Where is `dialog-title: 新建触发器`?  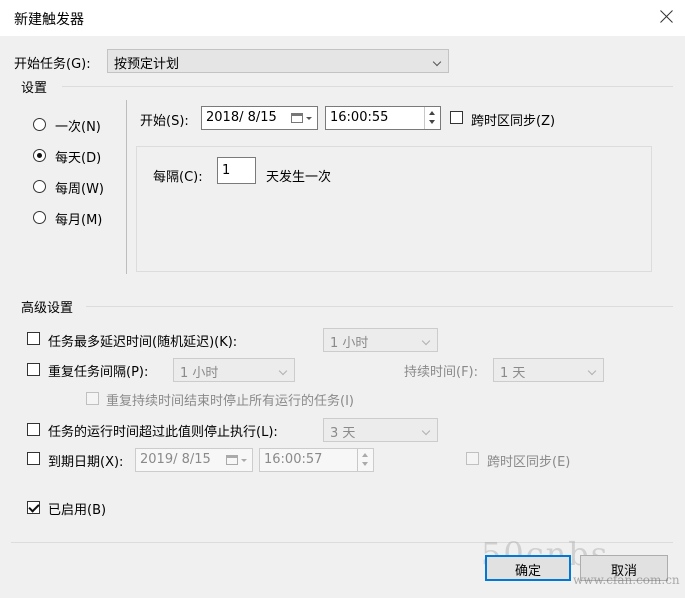
dialog-title: 新建触发器 is located at coordinates (49, 20).